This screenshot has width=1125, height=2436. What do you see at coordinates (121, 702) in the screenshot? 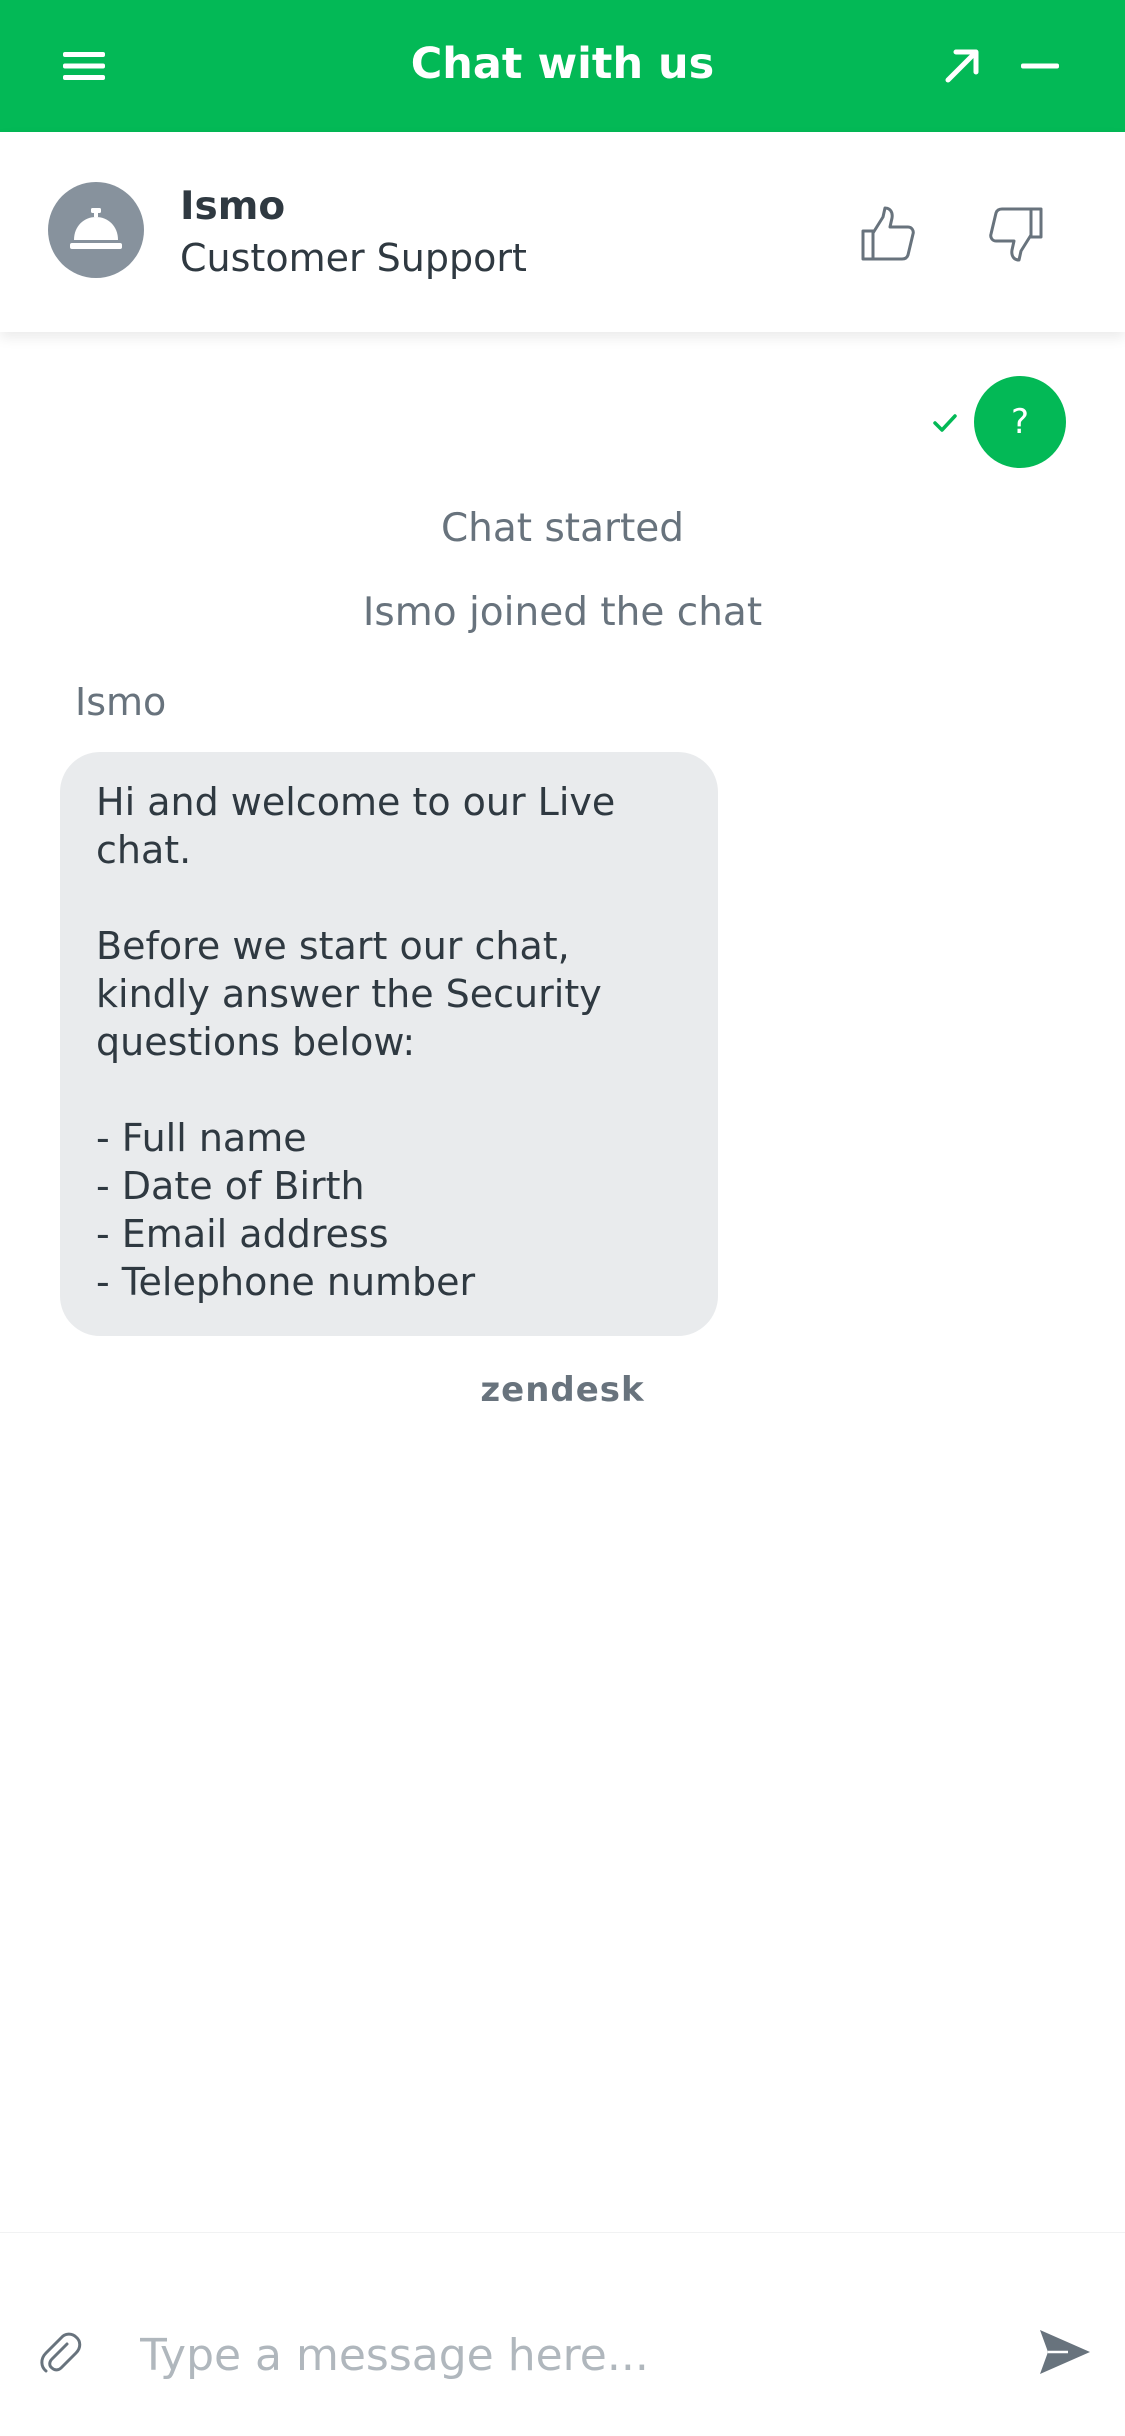
I see `message-sender-name: Ismo` at bounding box center [121, 702].